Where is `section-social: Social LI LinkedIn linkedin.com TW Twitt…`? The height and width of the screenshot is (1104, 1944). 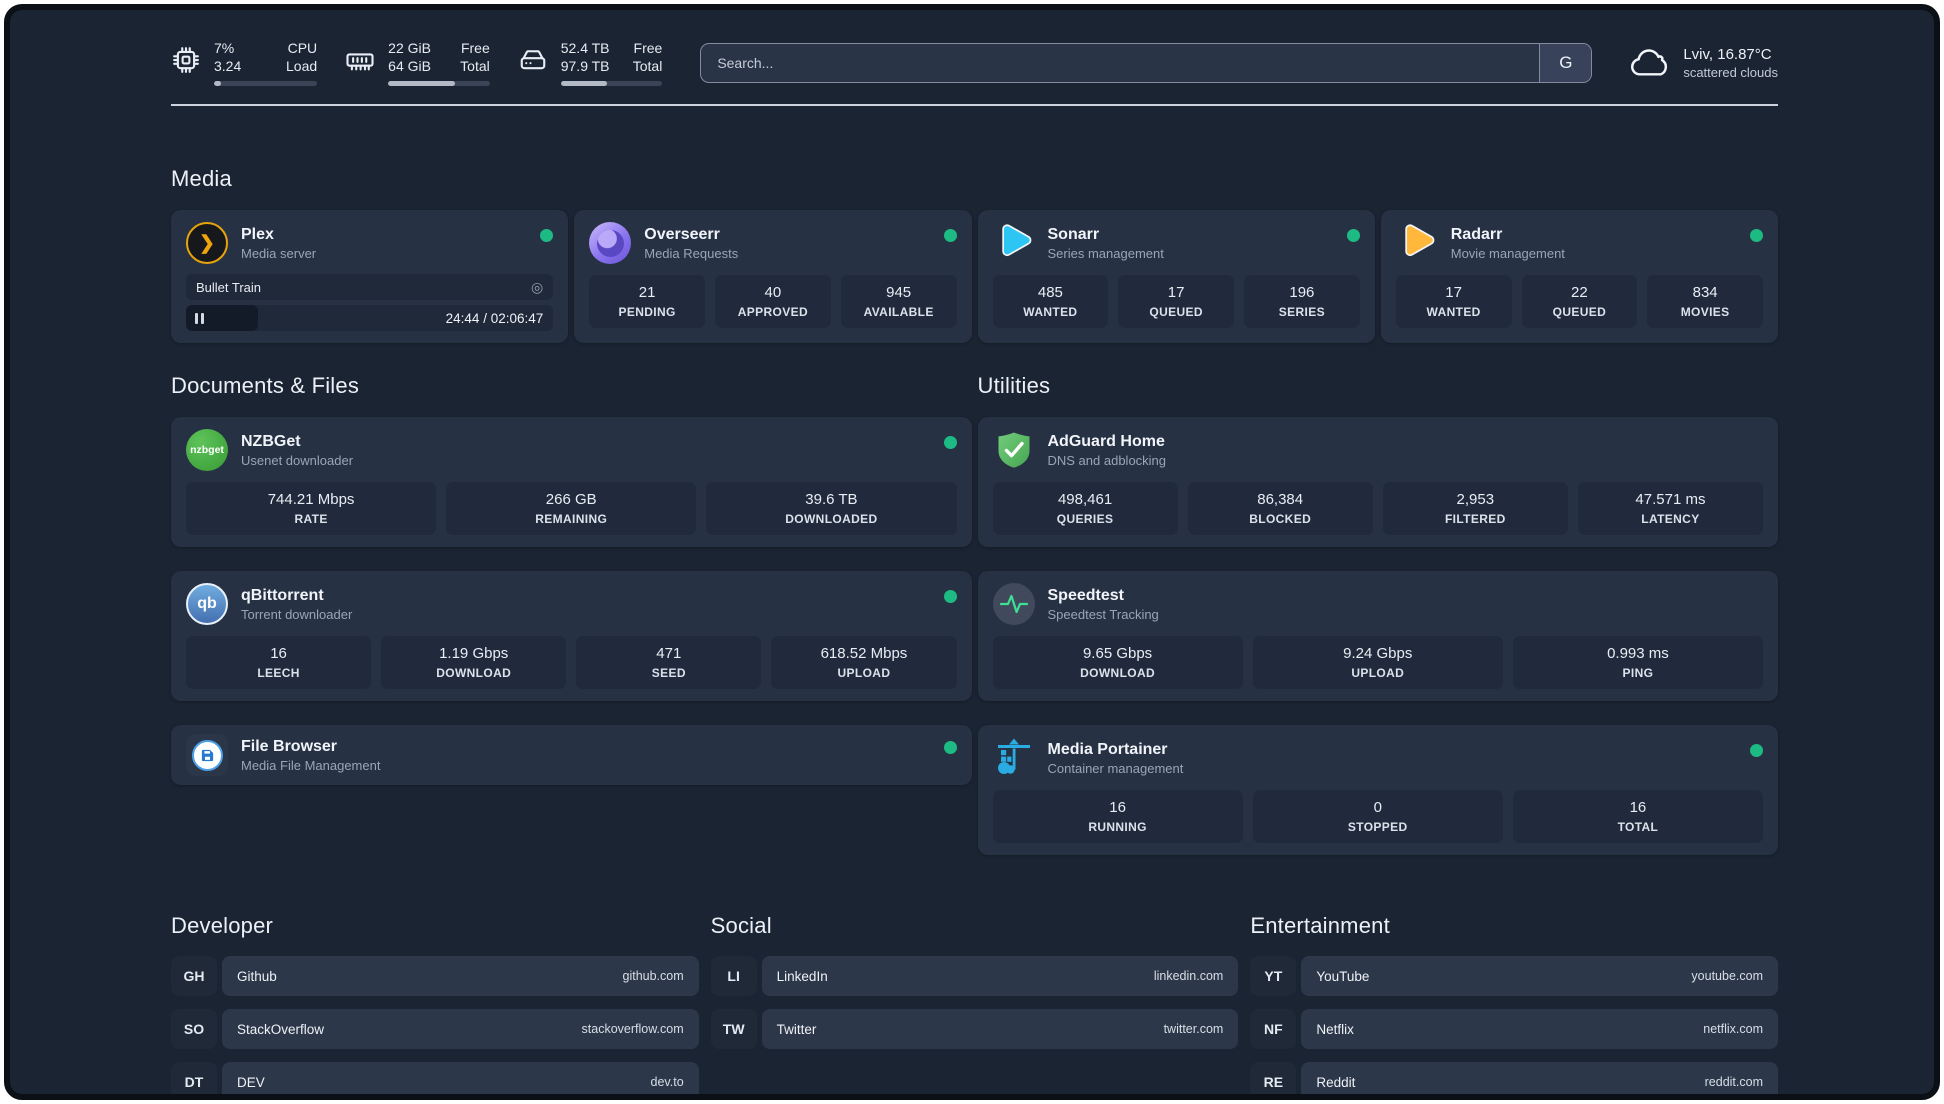 section-social: Social LI LinkedIn linkedin.com TW Twitt… is located at coordinates (974, 1003).